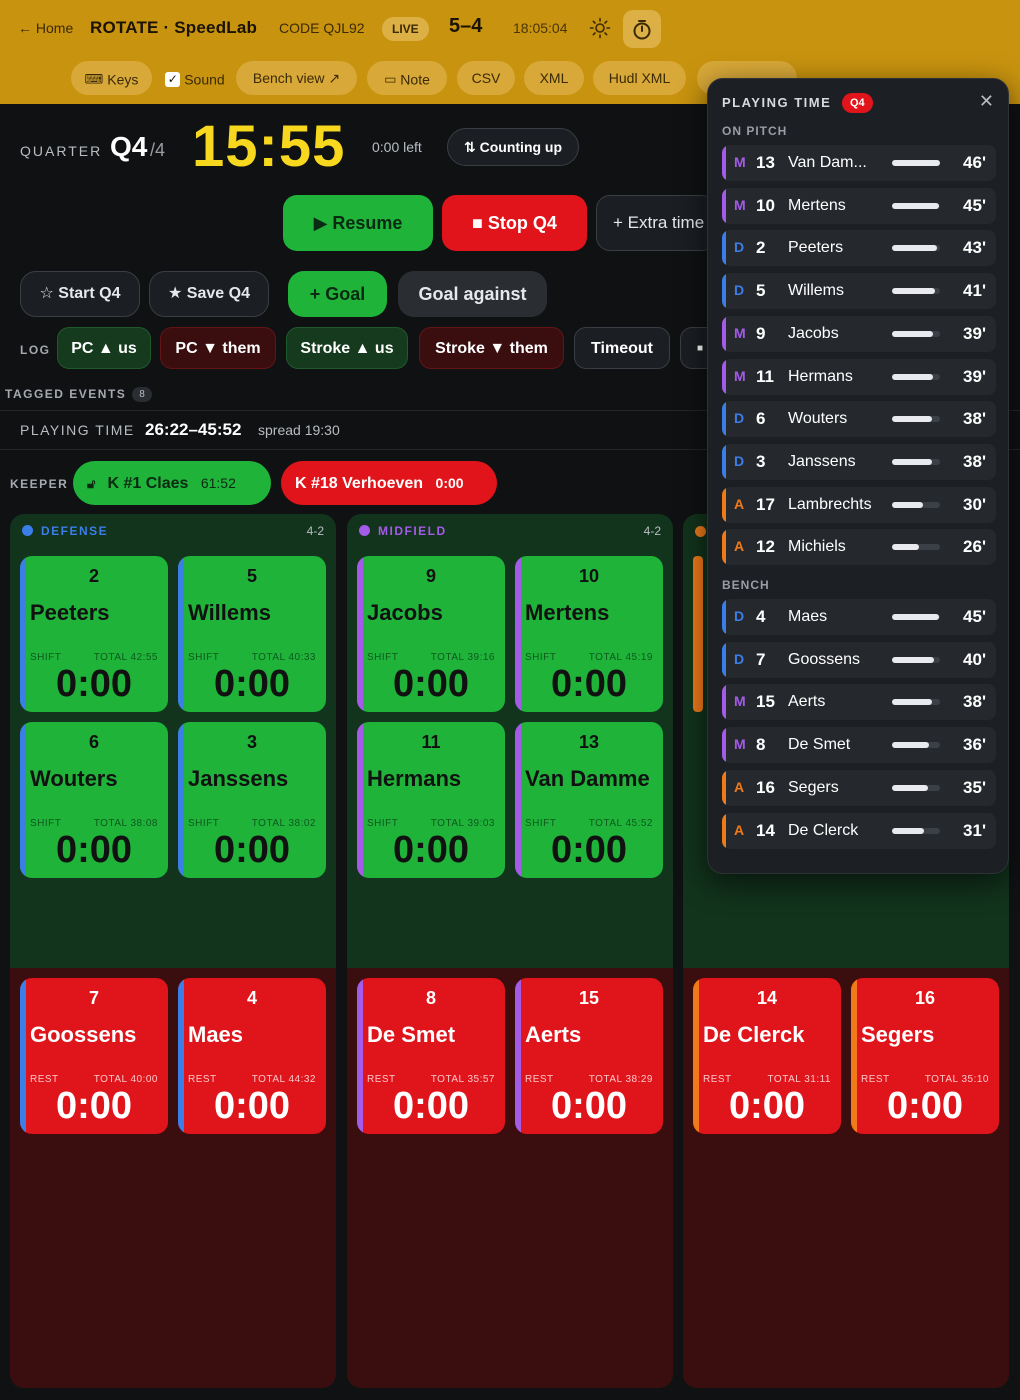 Image resolution: width=1020 pixels, height=1400 pixels. I want to click on player-number: 11, so click(765, 376).